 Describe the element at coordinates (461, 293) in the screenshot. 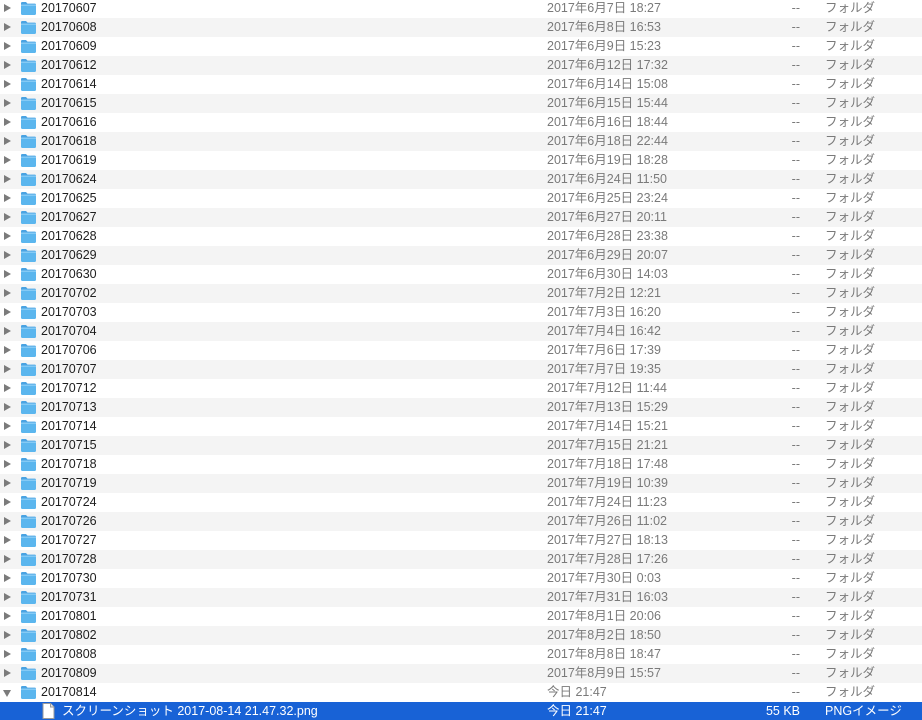

I see `file-row: 20170702 2017年7月2日 12:21 -- フォルダ` at that location.